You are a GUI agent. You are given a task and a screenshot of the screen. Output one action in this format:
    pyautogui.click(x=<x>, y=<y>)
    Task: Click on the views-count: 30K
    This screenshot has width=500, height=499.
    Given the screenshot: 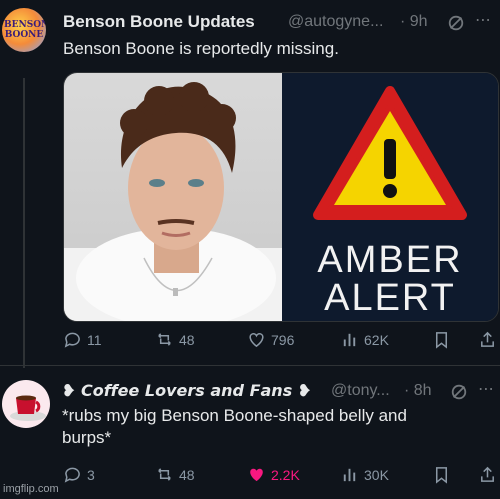 What is the action you would take?
    pyautogui.click(x=376, y=474)
    